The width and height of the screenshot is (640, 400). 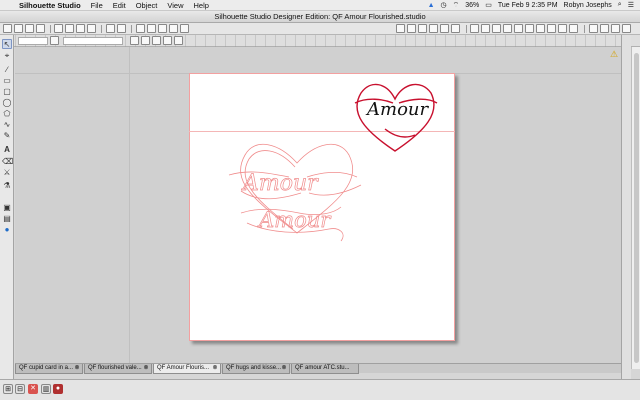 What do you see at coordinates (551, 28) in the screenshot?
I see `trace-icon` at bounding box center [551, 28].